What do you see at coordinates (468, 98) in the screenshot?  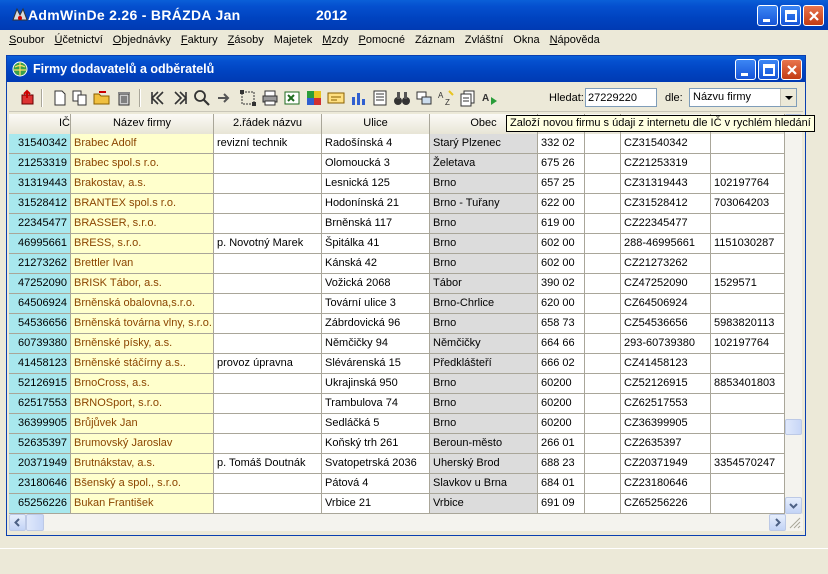 I see `documents-icon` at bounding box center [468, 98].